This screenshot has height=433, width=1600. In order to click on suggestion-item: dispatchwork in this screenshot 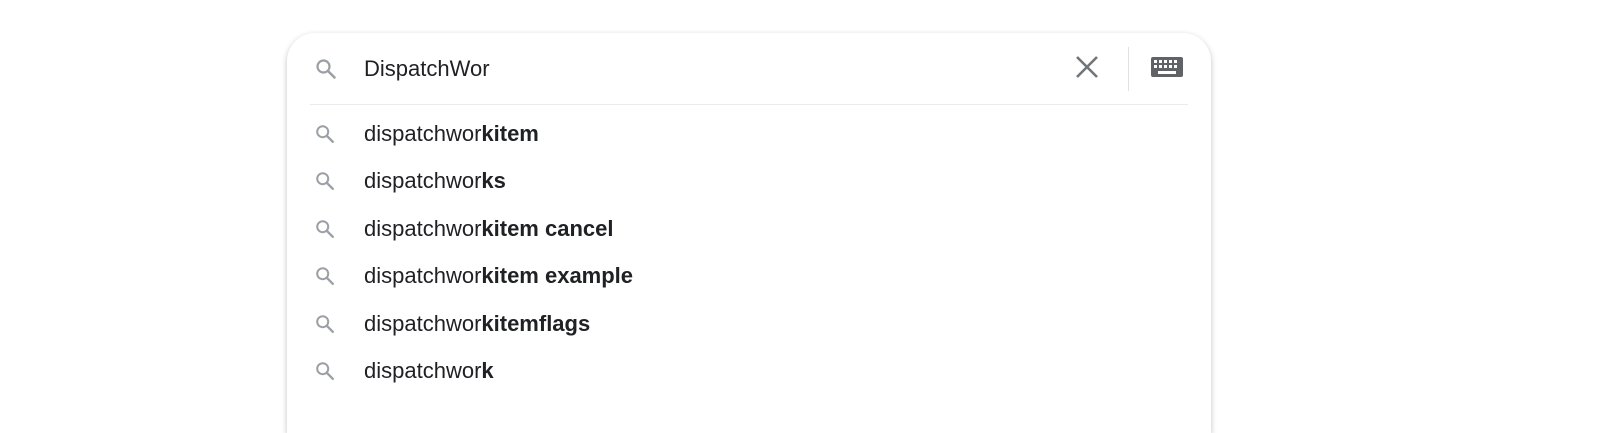, I will do `click(749, 372)`.